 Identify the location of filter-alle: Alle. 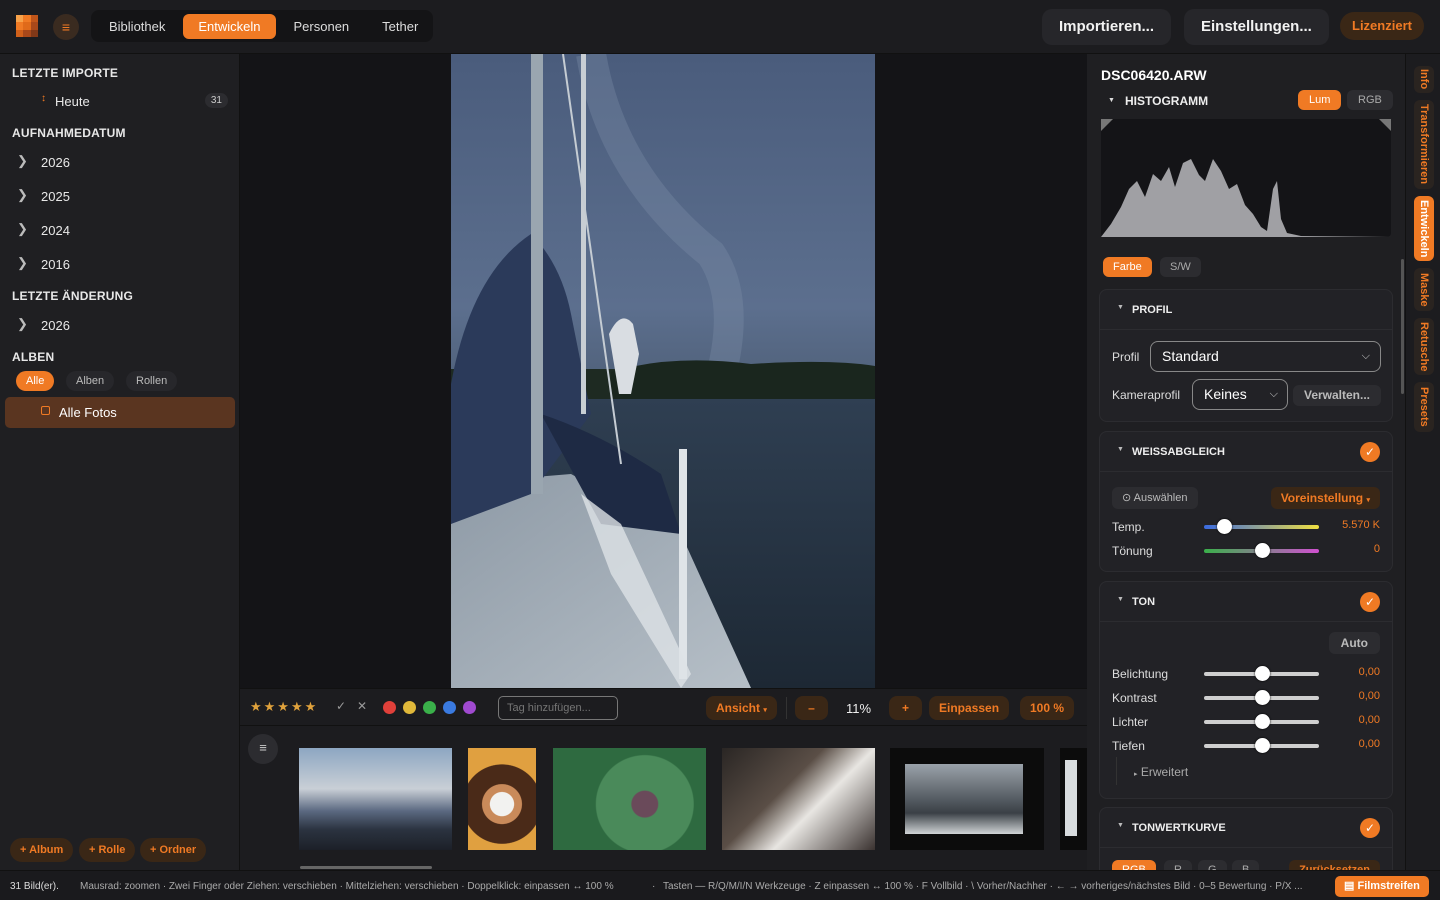
(35, 381).